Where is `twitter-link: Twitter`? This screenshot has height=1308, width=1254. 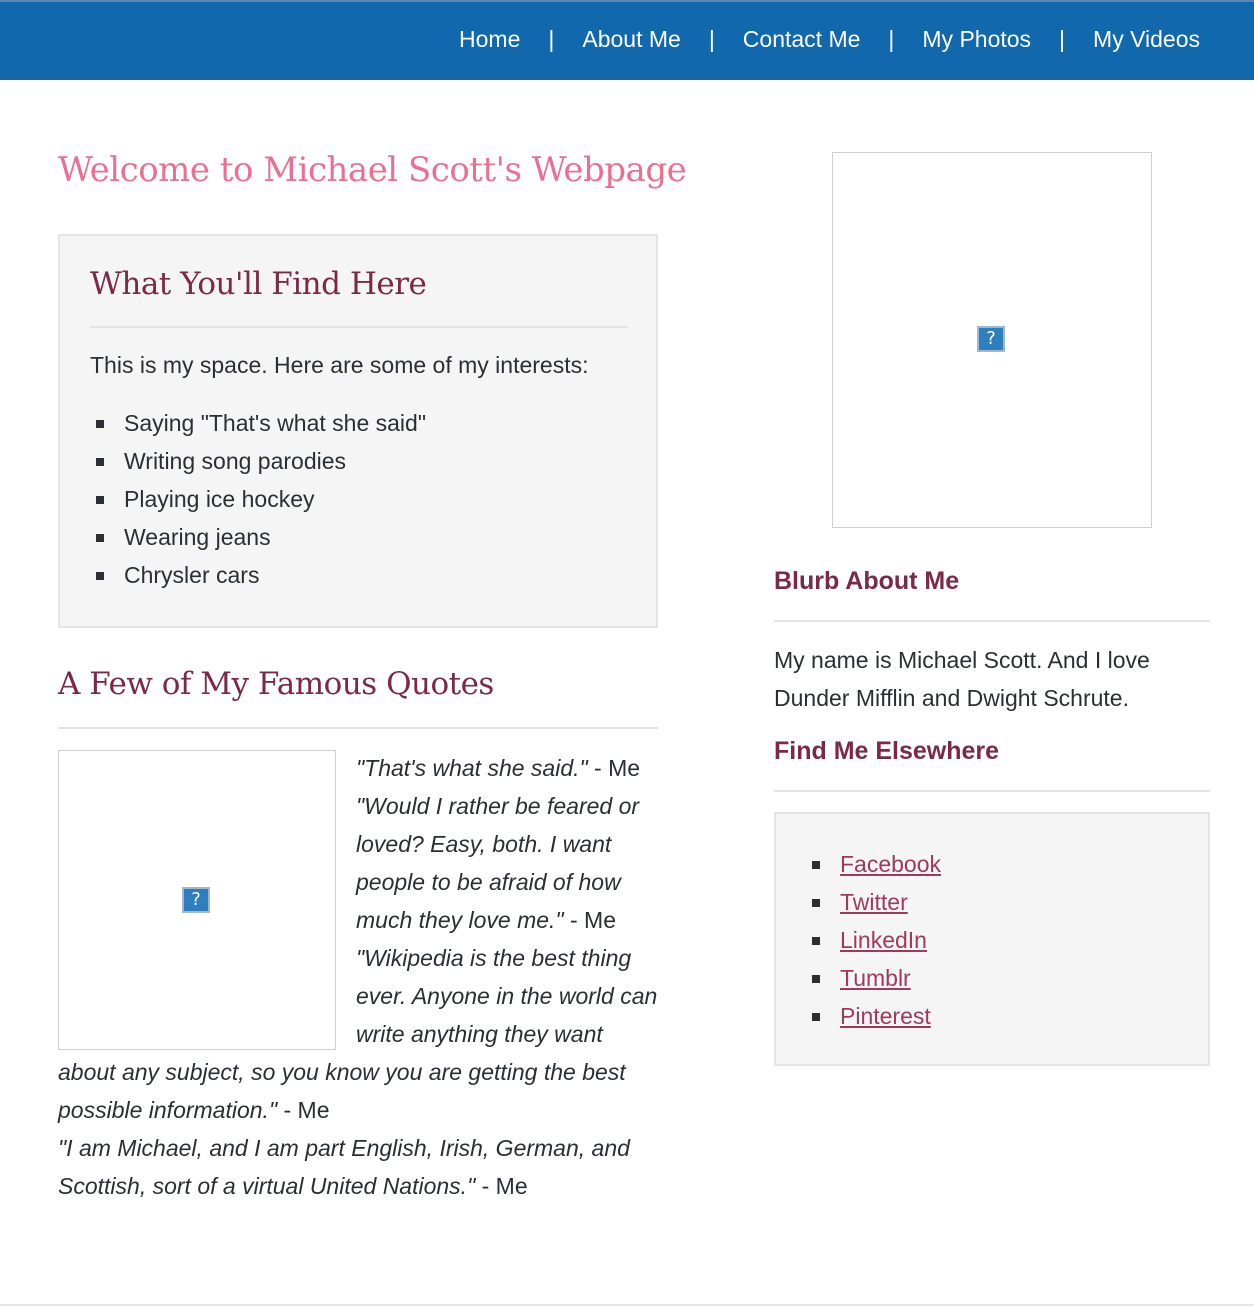
twitter-link: Twitter is located at coordinates (874, 902).